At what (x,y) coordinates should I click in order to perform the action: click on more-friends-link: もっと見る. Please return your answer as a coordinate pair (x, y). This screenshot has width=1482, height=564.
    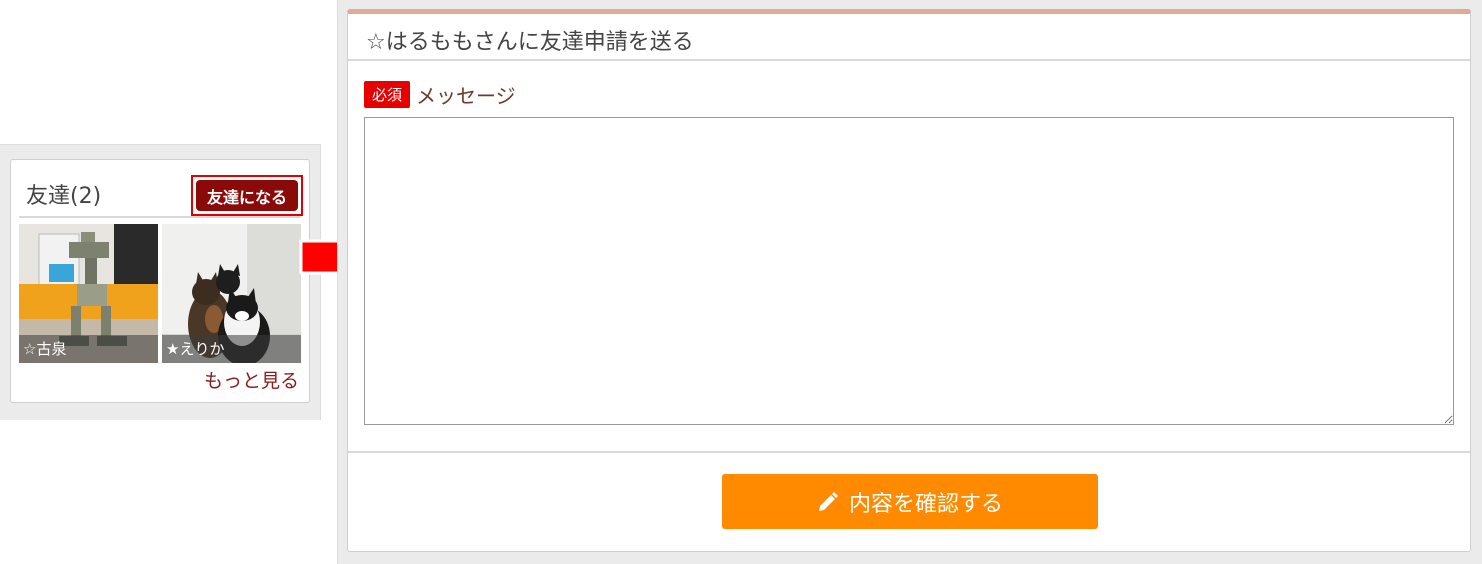
    Looking at the image, I should click on (251, 379).